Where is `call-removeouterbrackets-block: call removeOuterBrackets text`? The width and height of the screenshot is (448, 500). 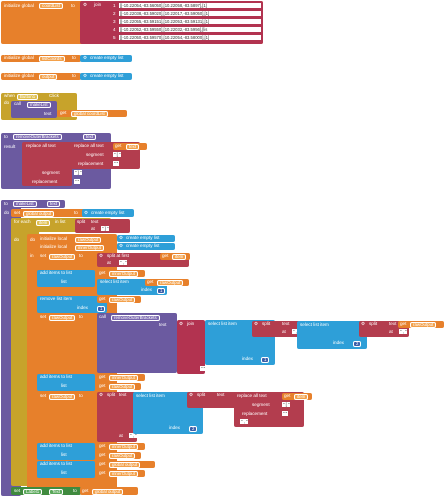 call-removeouterbrackets-block: call removeOuterBrackets text is located at coordinates (137, 343).